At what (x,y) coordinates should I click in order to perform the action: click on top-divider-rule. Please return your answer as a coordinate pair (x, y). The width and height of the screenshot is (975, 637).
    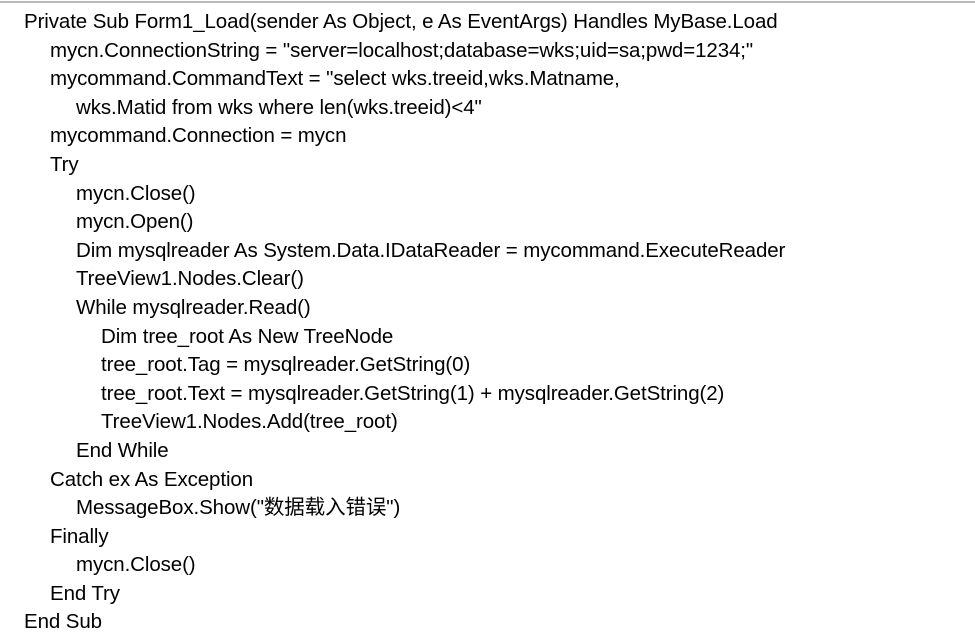
    Looking at the image, I should click on (487, 2).